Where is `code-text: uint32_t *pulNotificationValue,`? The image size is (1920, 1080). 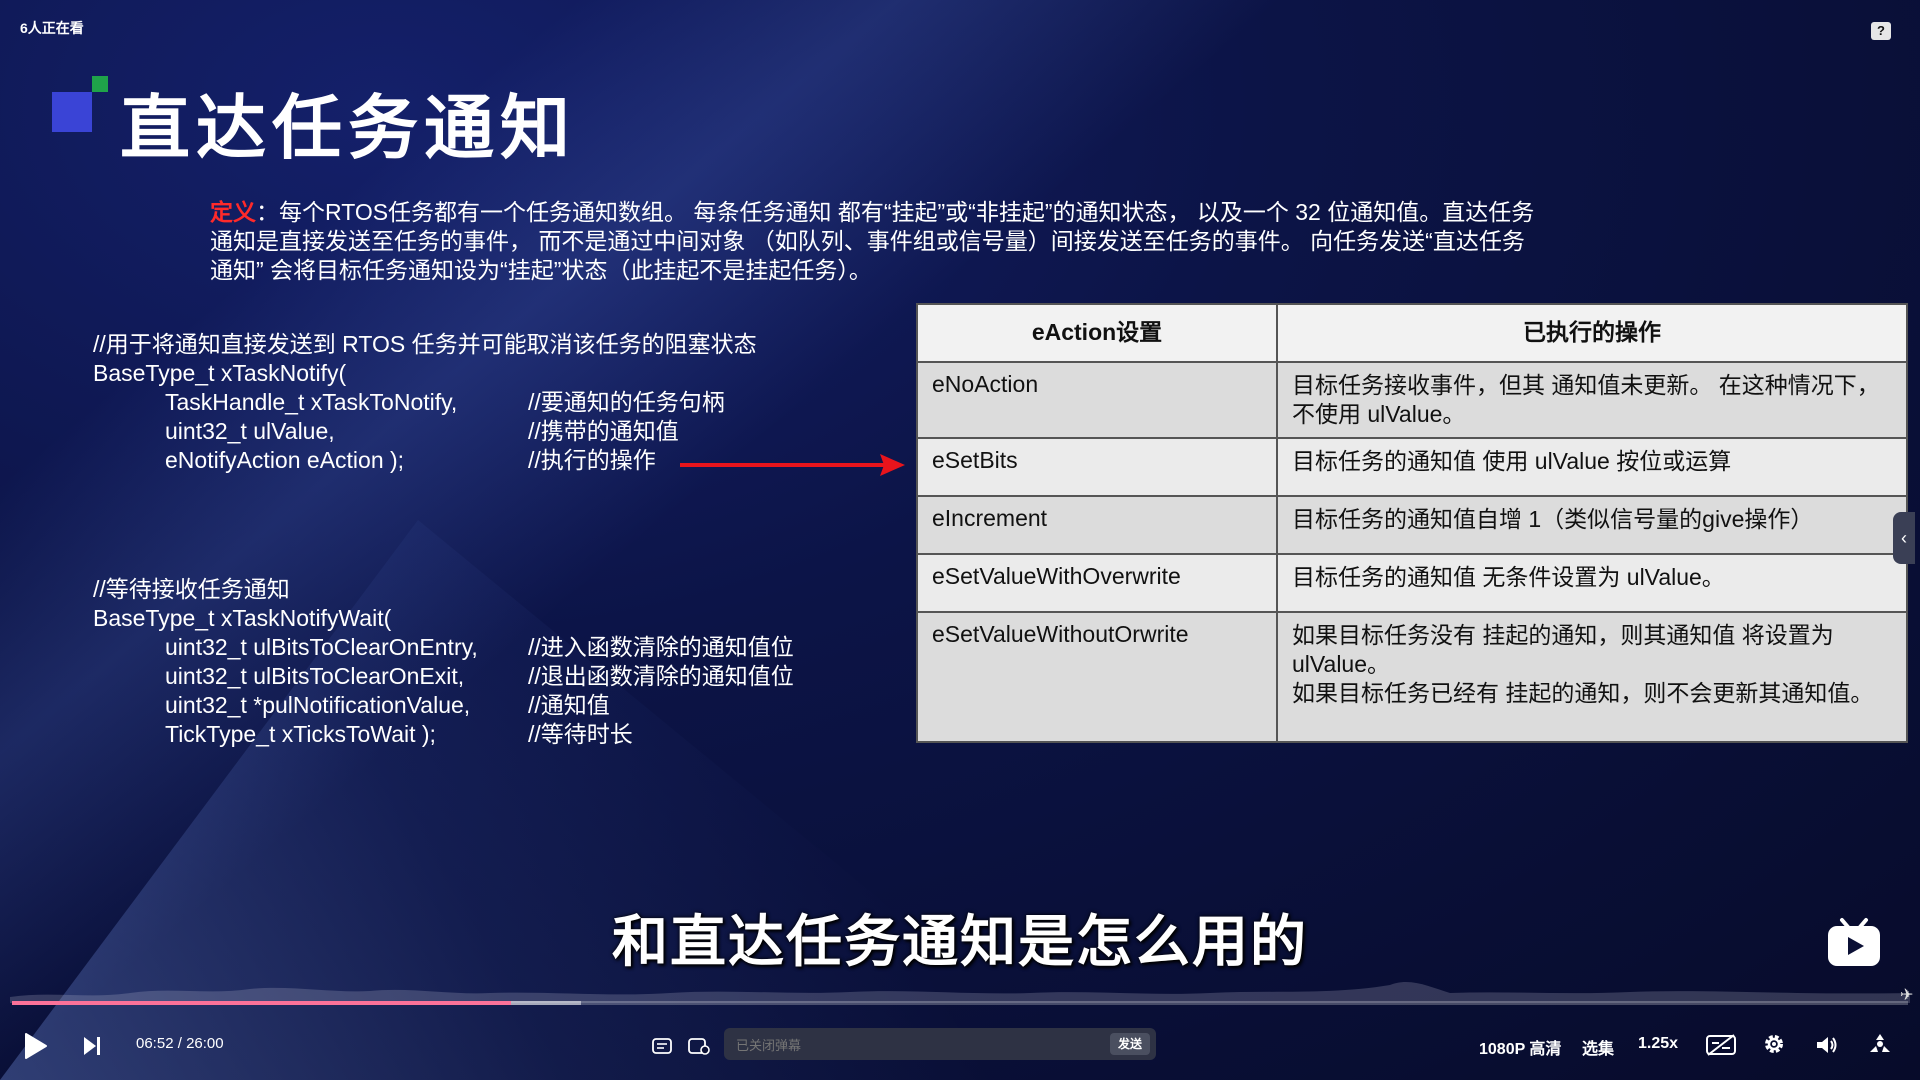
code-text: uint32_t *pulNotificationValue, is located at coordinates (318, 705).